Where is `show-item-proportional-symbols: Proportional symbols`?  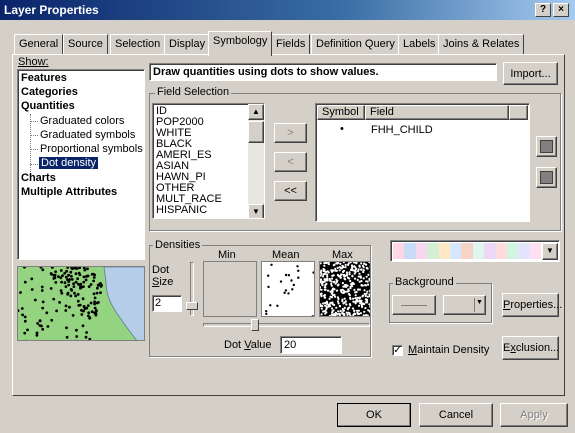 show-item-proportional-symbols: Proportional symbols is located at coordinates (91, 149).